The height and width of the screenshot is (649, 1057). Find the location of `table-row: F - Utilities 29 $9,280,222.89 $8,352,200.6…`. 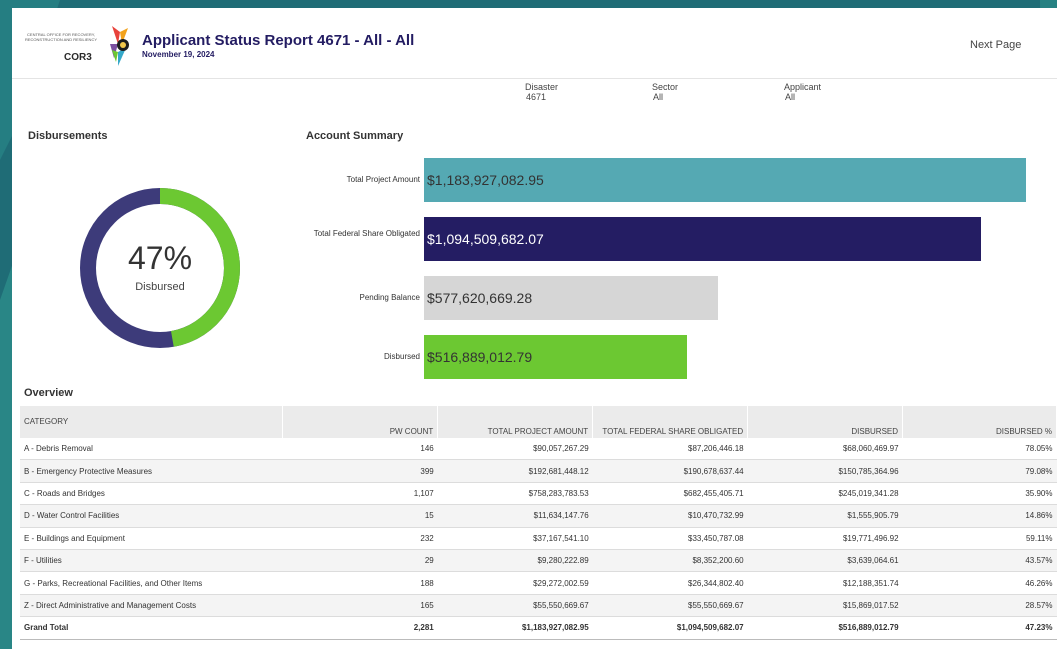

table-row: F - Utilities 29 $9,280,222.89 $8,352,200.6… is located at coordinates (538, 561).